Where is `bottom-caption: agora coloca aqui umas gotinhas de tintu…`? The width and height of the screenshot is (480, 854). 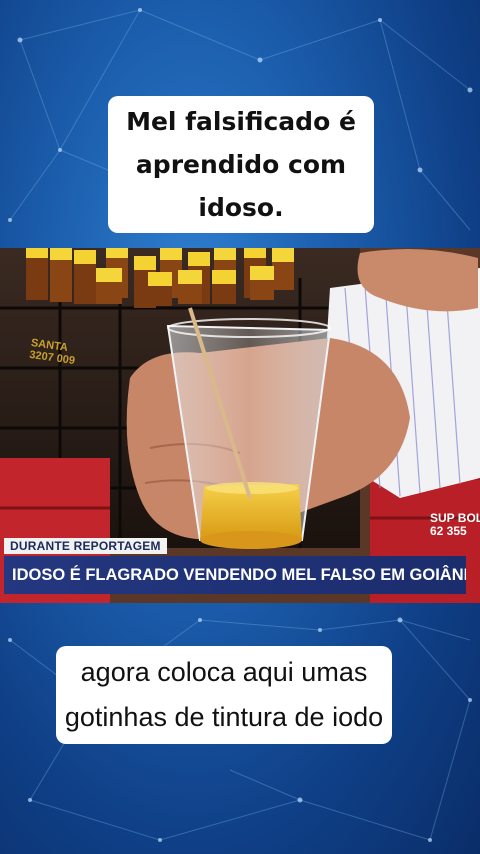
bottom-caption: agora coloca aqui umas gotinhas de tintu… is located at coordinates (224, 695).